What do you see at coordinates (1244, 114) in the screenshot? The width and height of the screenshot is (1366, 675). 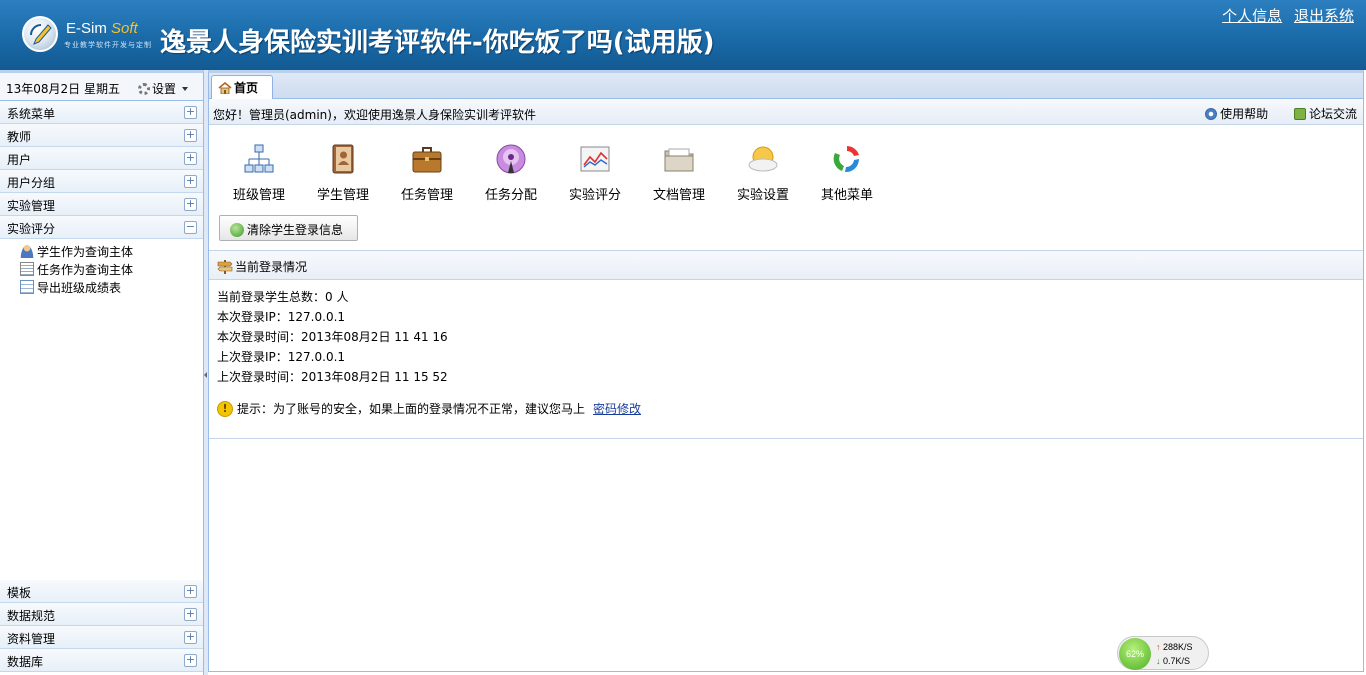 I see `help-label: 使用帮助` at bounding box center [1244, 114].